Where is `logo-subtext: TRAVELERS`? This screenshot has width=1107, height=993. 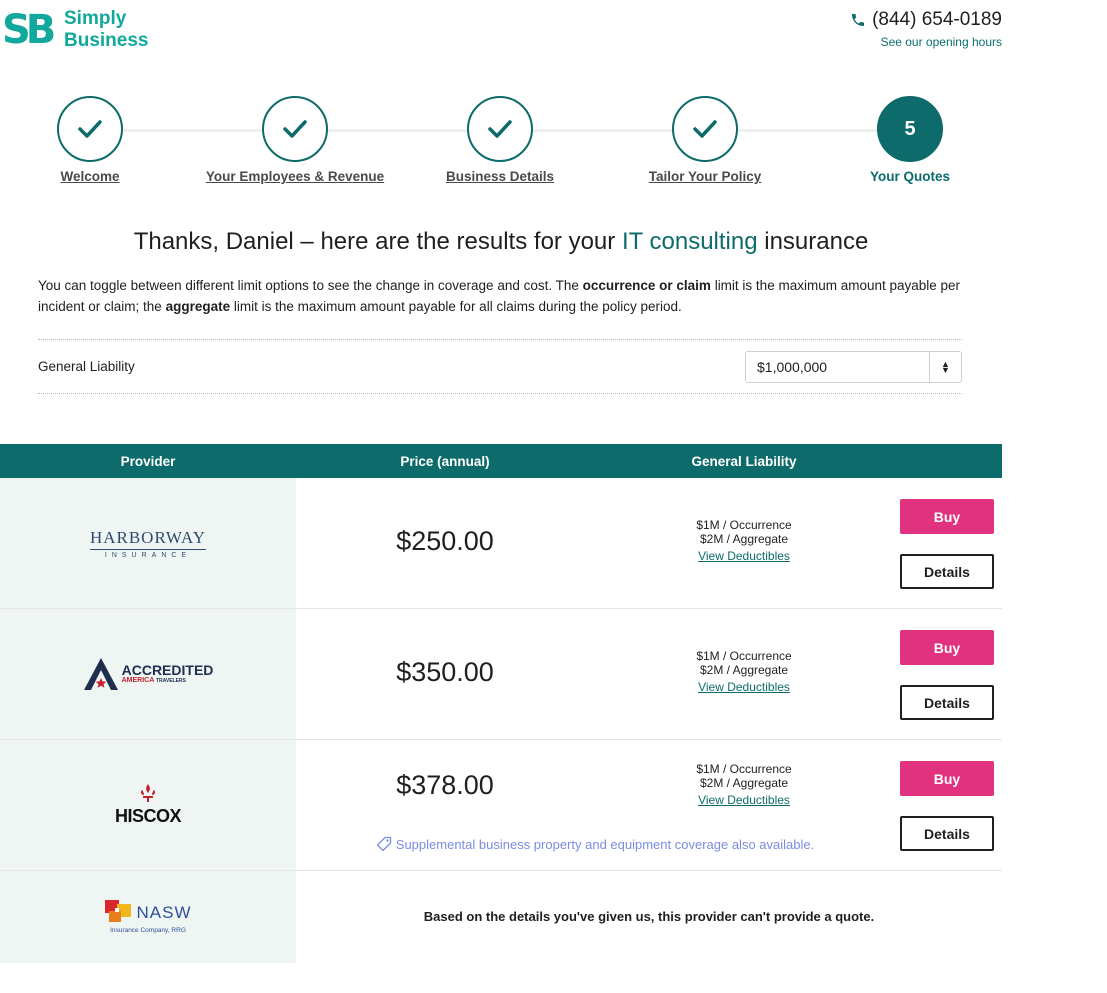 logo-subtext: TRAVELERS is located at coordinates (170, 681).